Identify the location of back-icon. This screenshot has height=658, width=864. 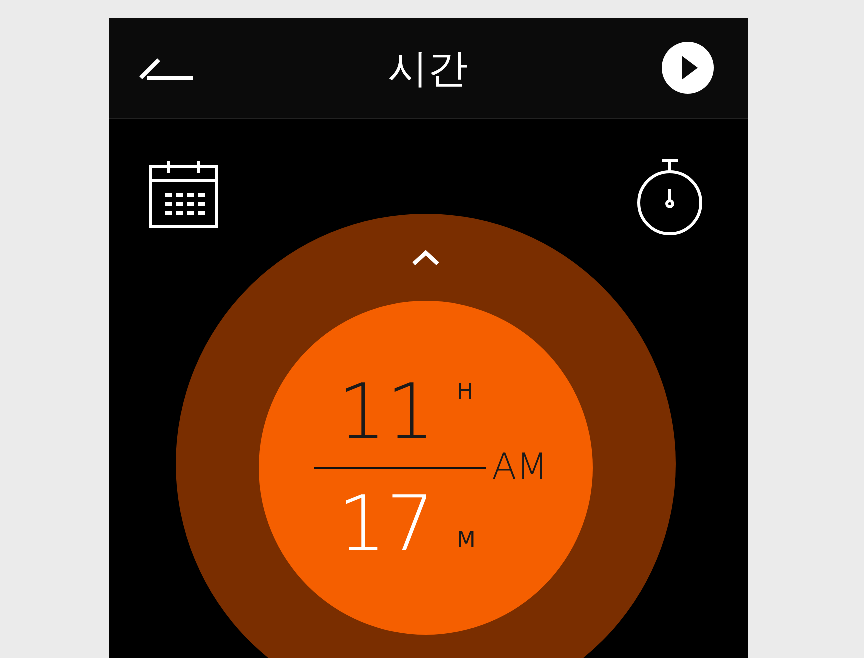
(166, 68).